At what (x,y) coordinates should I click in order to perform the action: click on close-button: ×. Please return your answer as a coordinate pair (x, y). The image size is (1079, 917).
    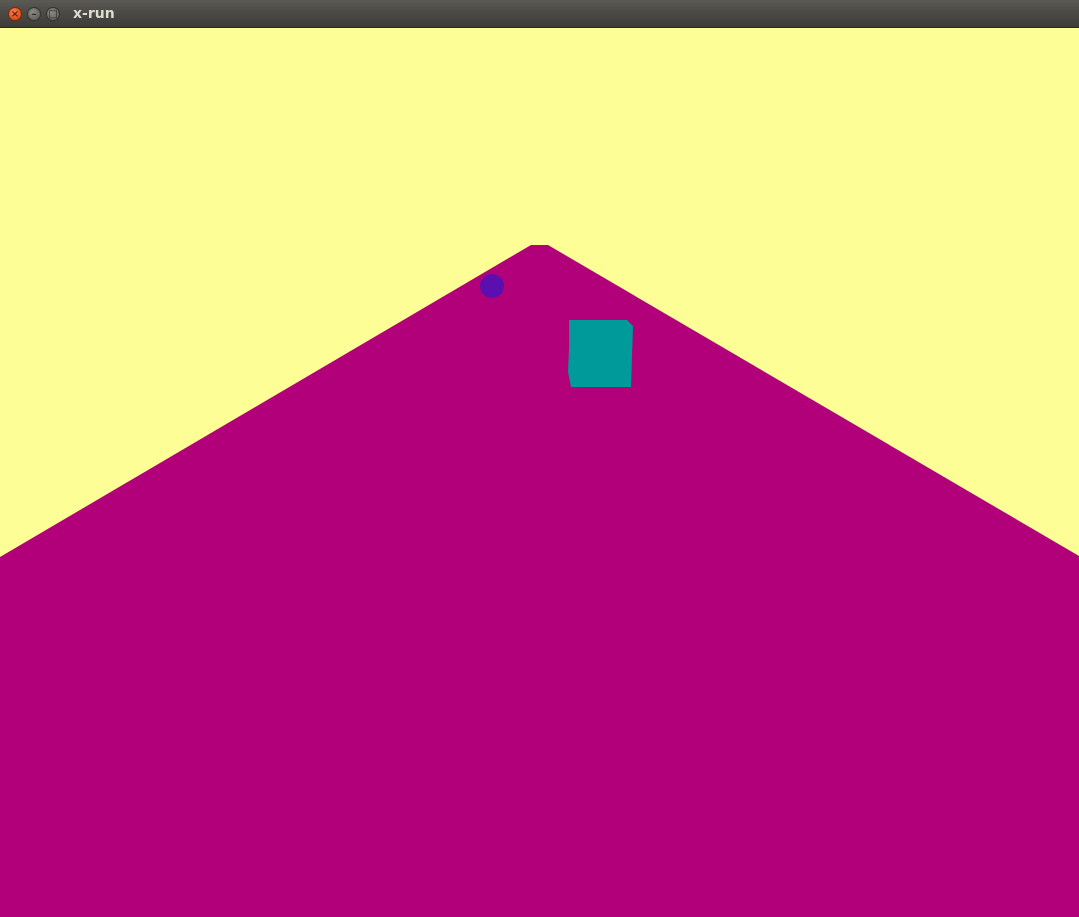
    Looking at the image, I should click on (15, 14).